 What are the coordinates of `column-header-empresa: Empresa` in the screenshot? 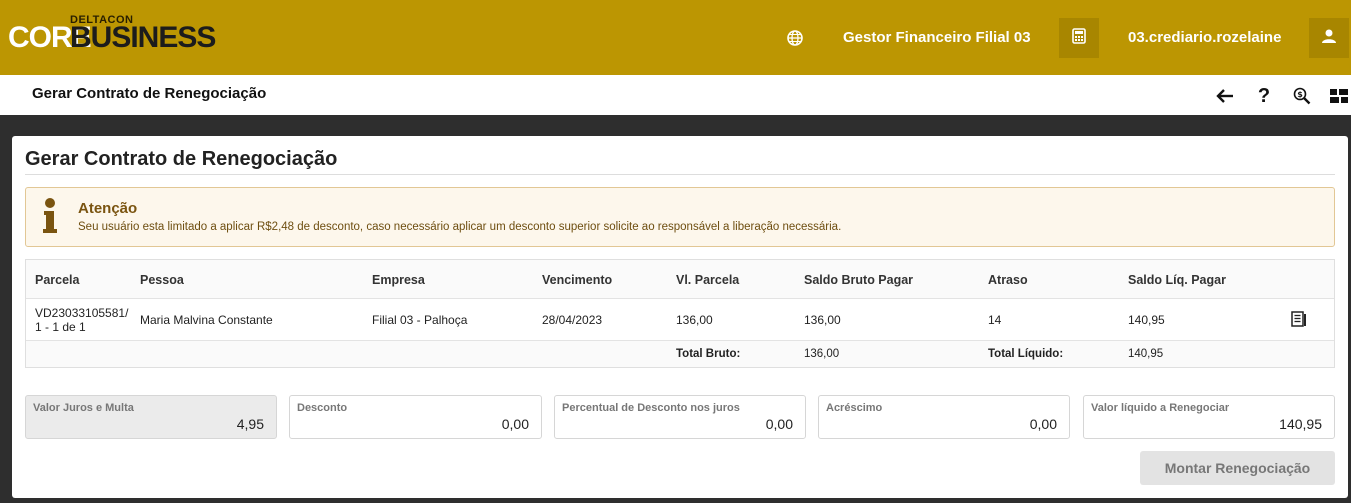 It's located at (398, 280).